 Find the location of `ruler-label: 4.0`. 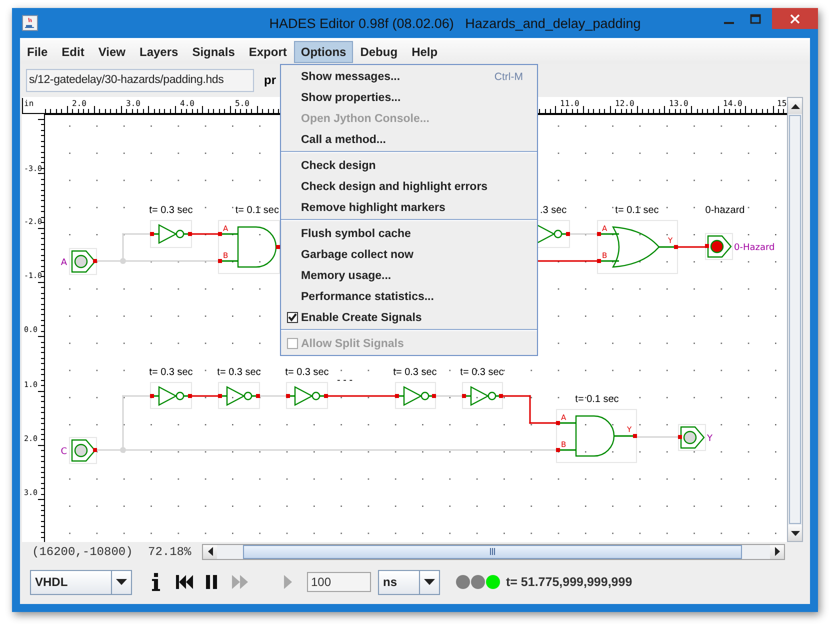

ruler-label: 4.0 is located at coordinates (187, 103).